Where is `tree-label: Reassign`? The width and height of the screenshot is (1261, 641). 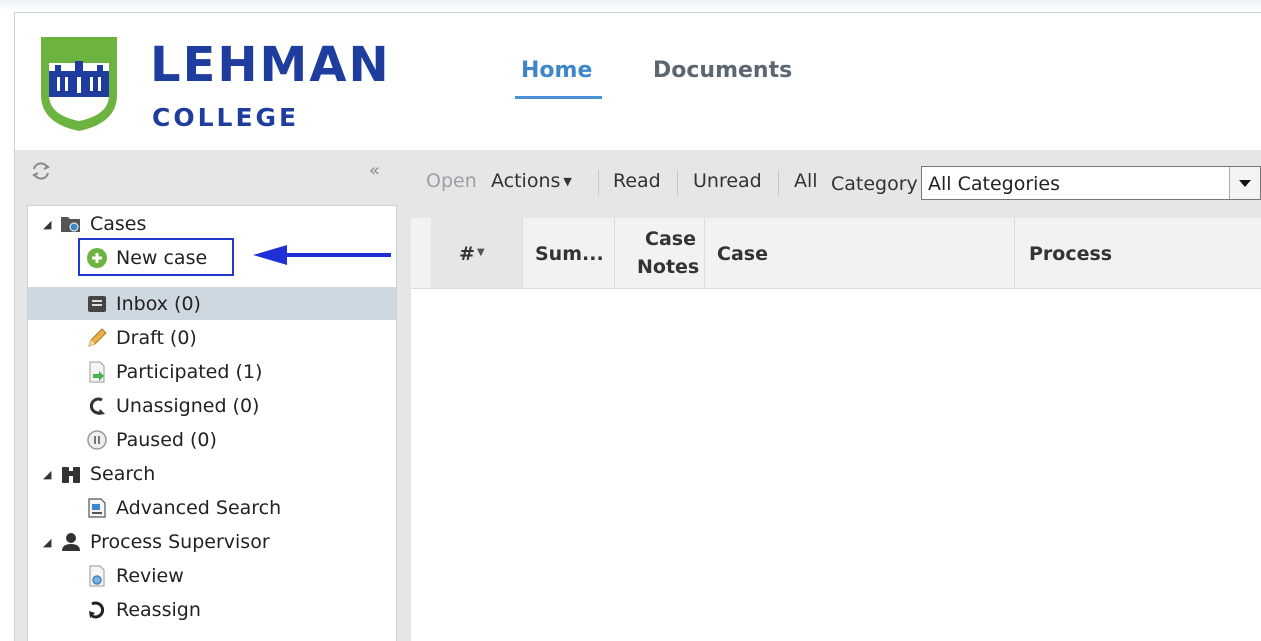 tree-label: Reassign is located at coordinates (158, 610).